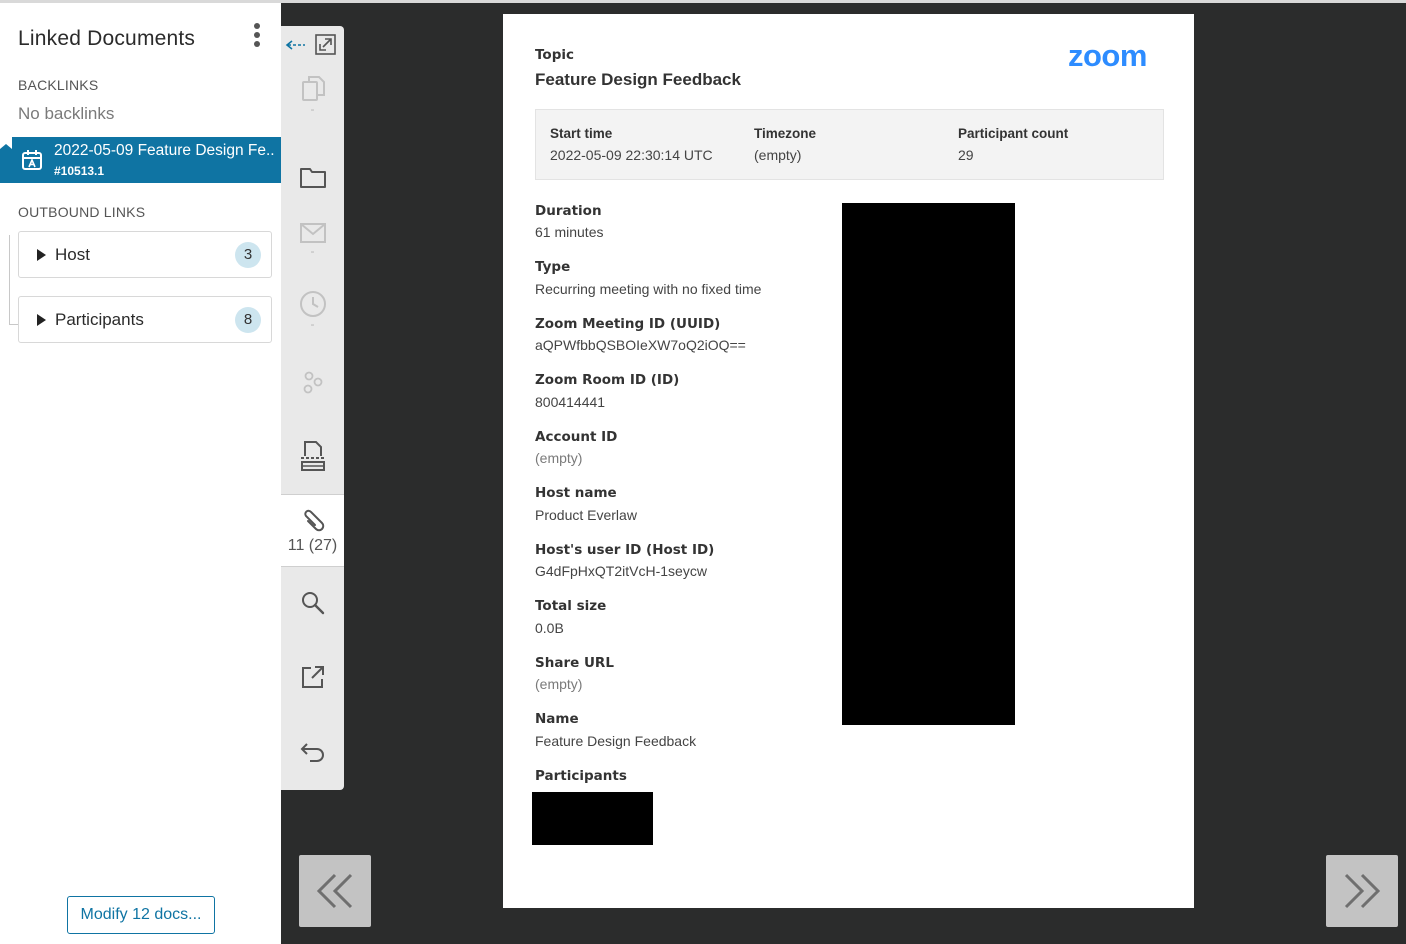  I want to click on field-label: Host's user ID (Host ID), so click(625, 550).